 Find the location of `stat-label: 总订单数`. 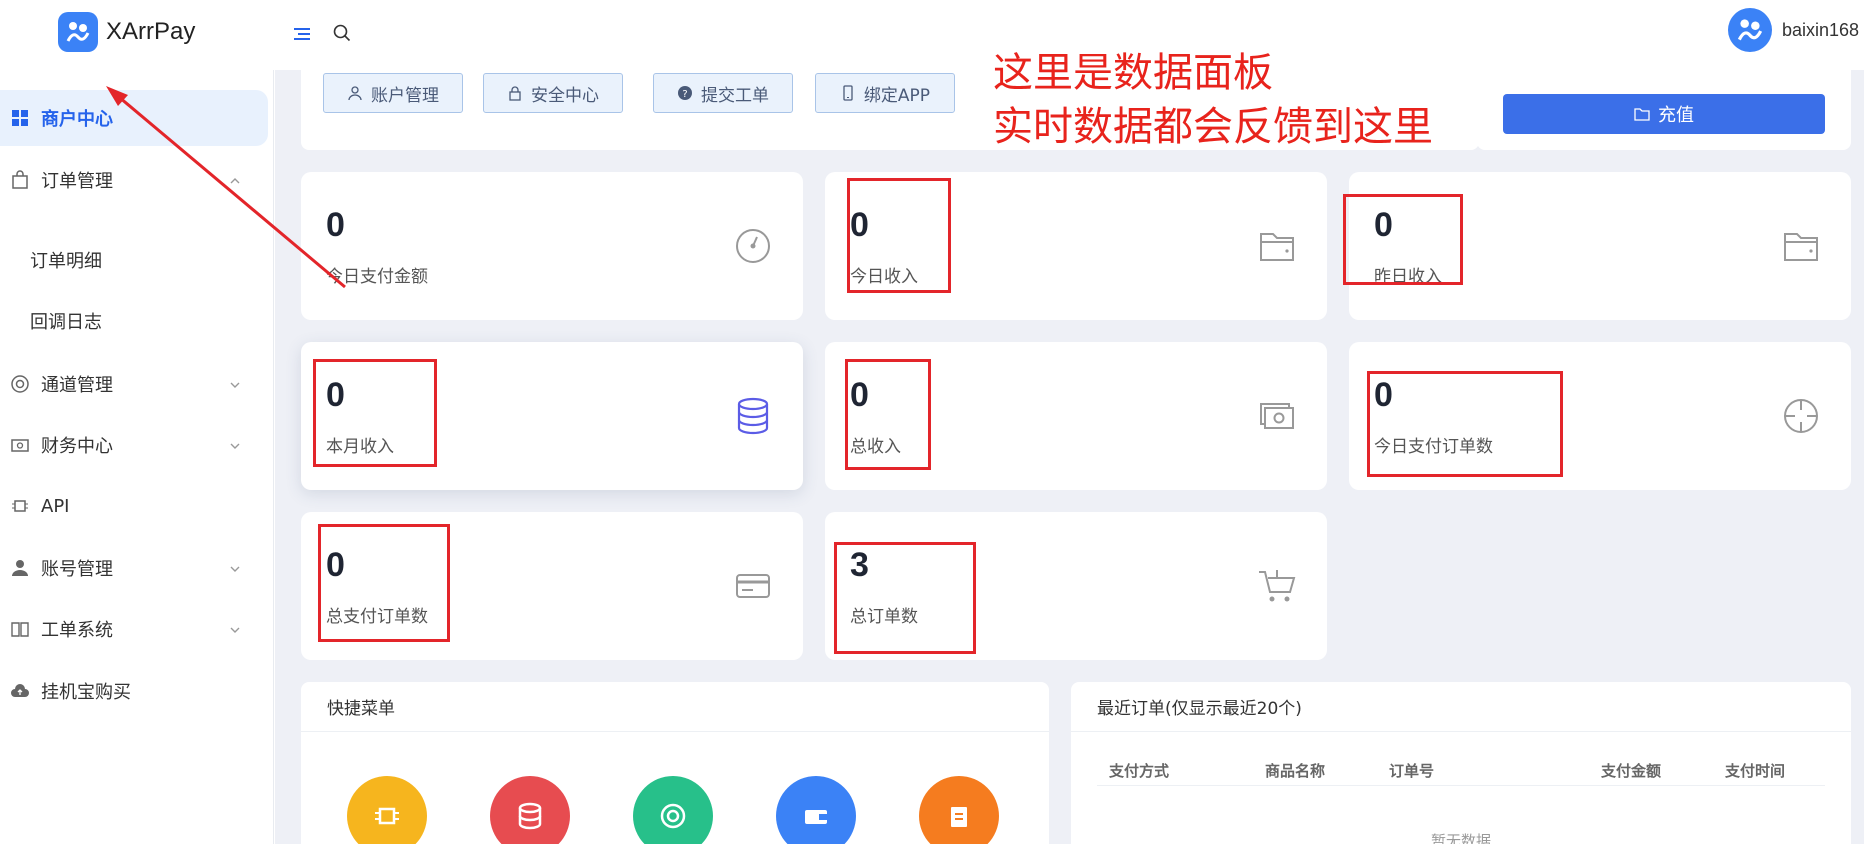

stat-label: 总订单数 is located at coordinates (884, 617).